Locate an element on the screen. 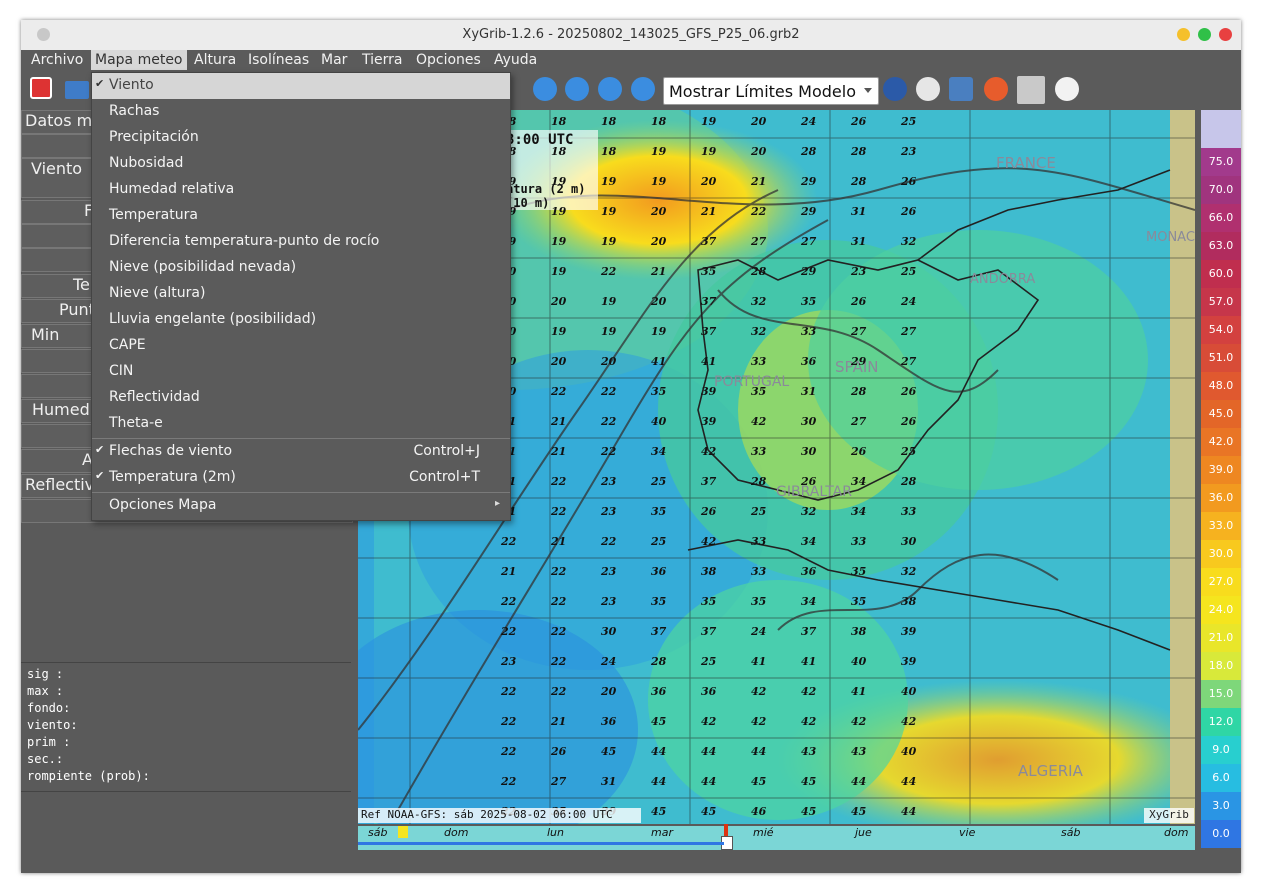  menu-item-nieve-posibilidad: Nieve (posibilidad nevada) is located at coordinates (301, 268).